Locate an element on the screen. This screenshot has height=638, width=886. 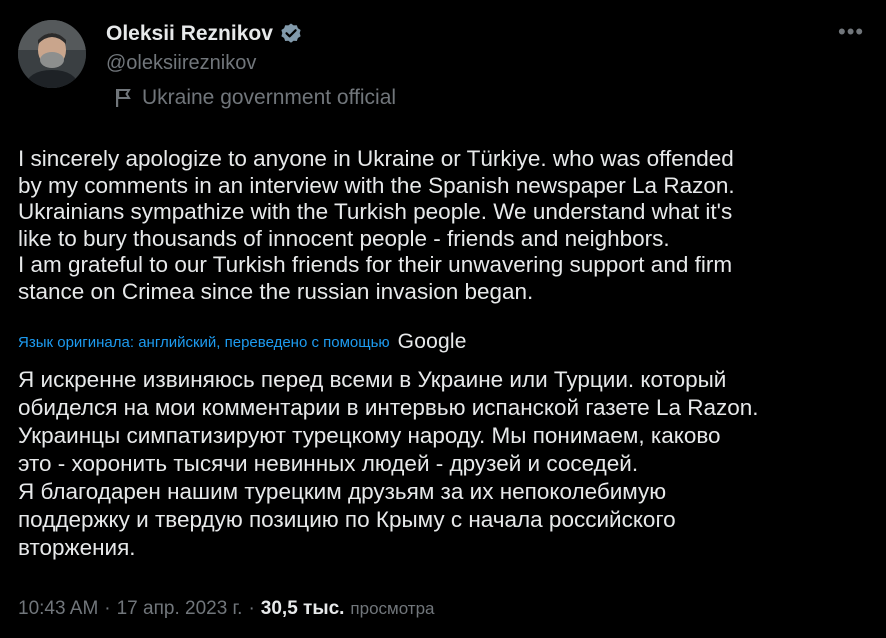
more-options-icon: ••• is located at coordinates (851, 32).